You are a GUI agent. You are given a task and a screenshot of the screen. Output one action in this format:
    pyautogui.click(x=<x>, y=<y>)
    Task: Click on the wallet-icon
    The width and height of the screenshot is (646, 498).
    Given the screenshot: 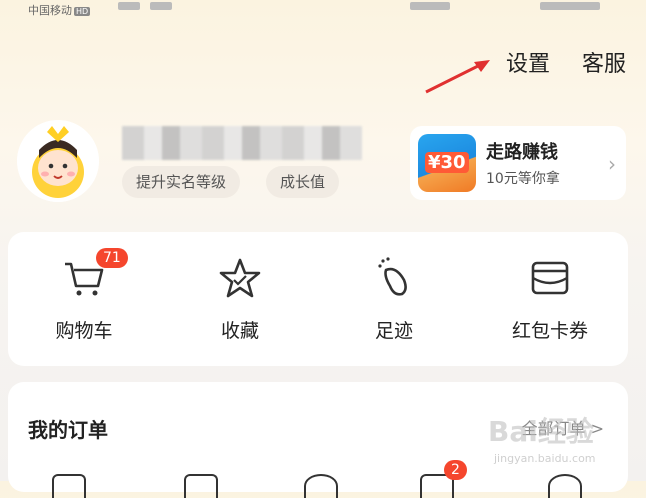 What is the action you would take?
    pyautogui.click(x=550, y=278)
    